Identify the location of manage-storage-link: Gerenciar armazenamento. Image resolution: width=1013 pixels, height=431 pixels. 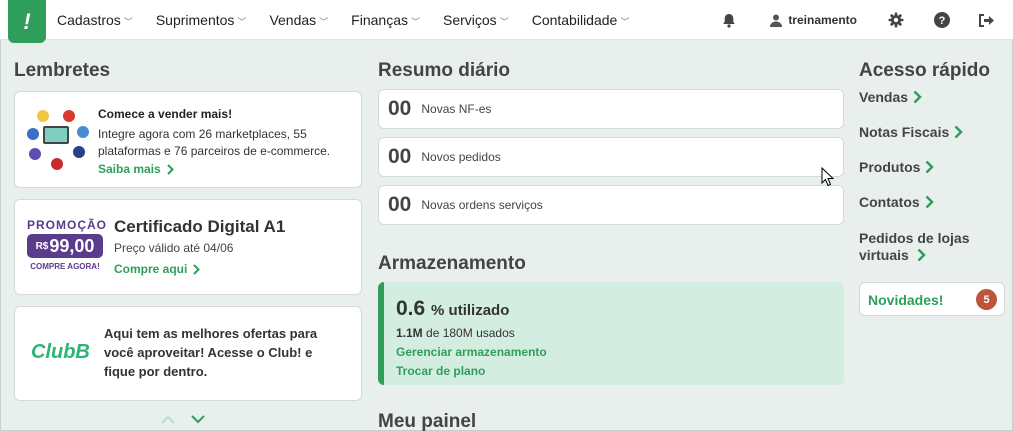
(471, 352).